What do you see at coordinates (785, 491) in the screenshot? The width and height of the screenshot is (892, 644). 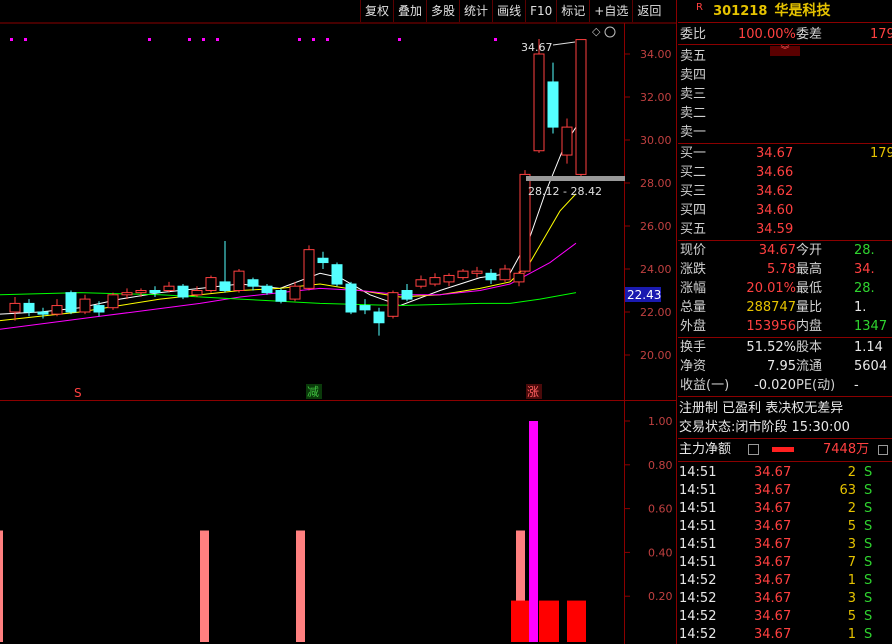 I see `tick-row: 14:51 34.67 63 S` at bounding box center [785, 491].